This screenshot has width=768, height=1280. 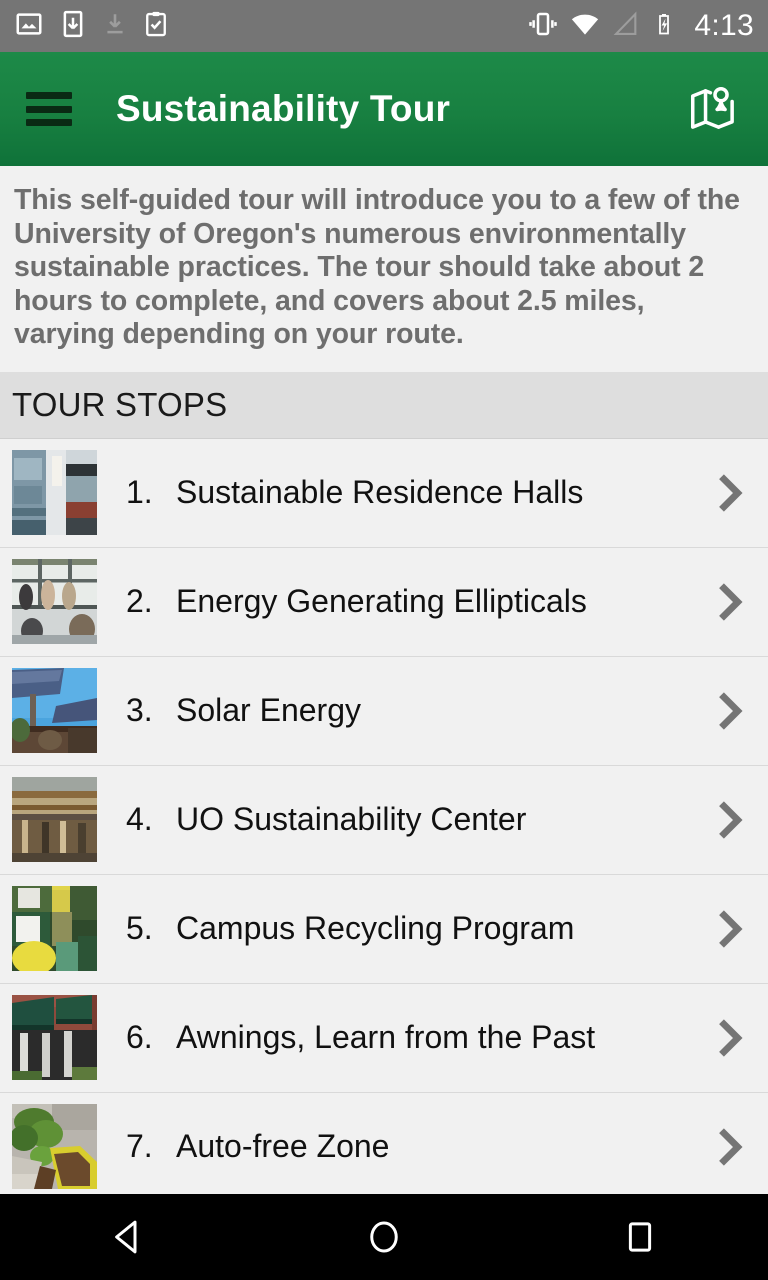 What do you see at coordinates (139, 1146) in the screenshot?
I see `list-item-number: 7.` at bounding box center [139, 1146].